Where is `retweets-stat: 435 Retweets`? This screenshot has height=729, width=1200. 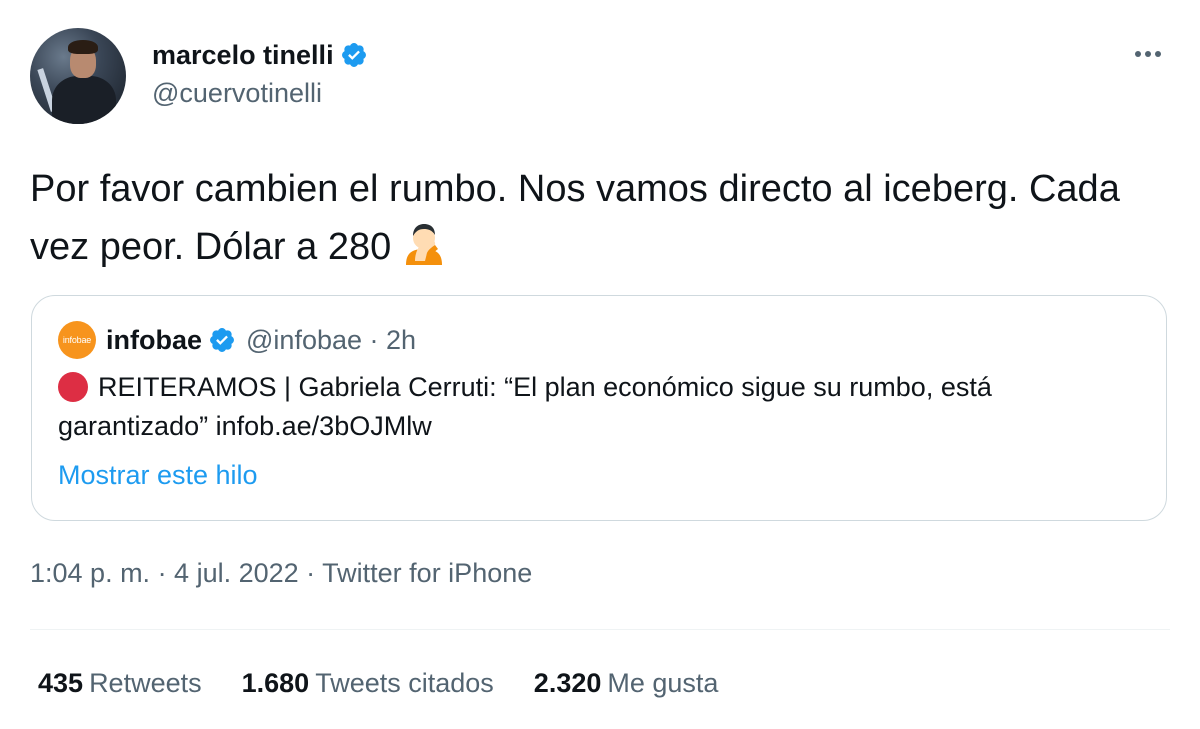
retweets-stat: 435 Retweets is located at coordinates (120, 683).